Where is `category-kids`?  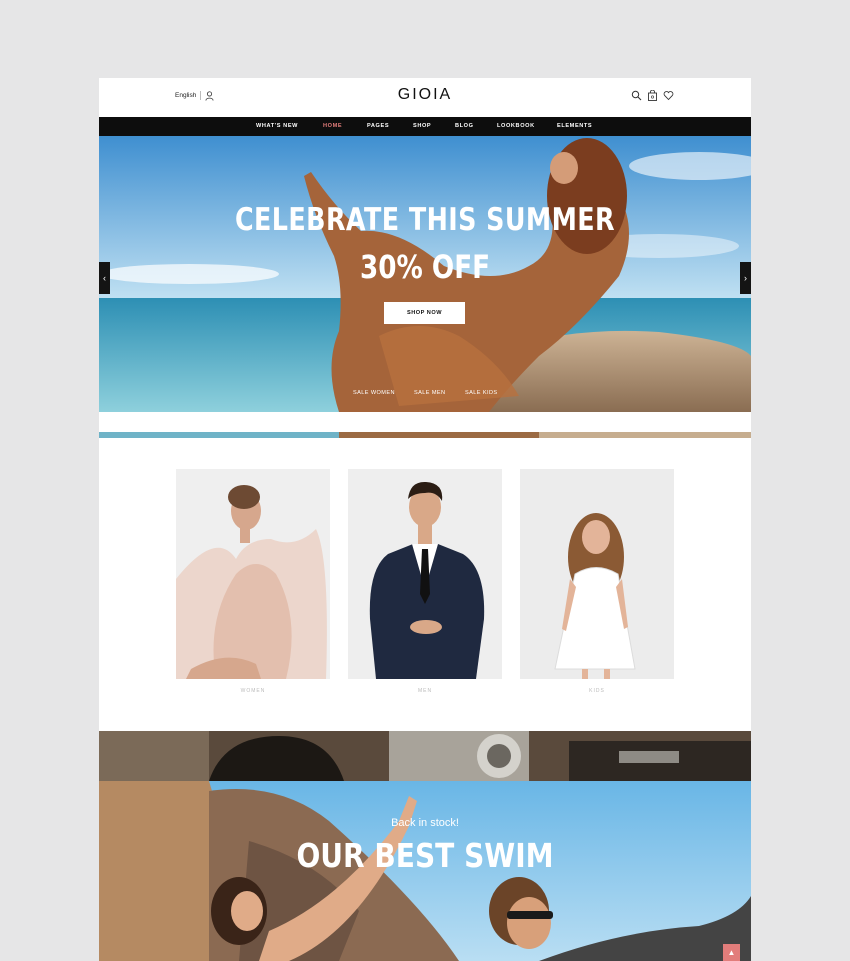
category-kids is located at coordinates (597, 574).